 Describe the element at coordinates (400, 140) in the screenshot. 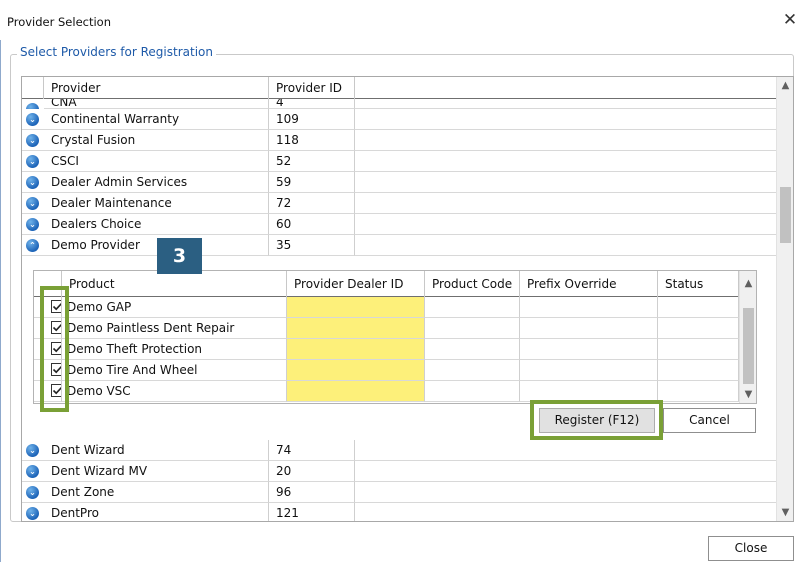

I see `provider-row: ⌄ Crystal Fusion 118` at that location.